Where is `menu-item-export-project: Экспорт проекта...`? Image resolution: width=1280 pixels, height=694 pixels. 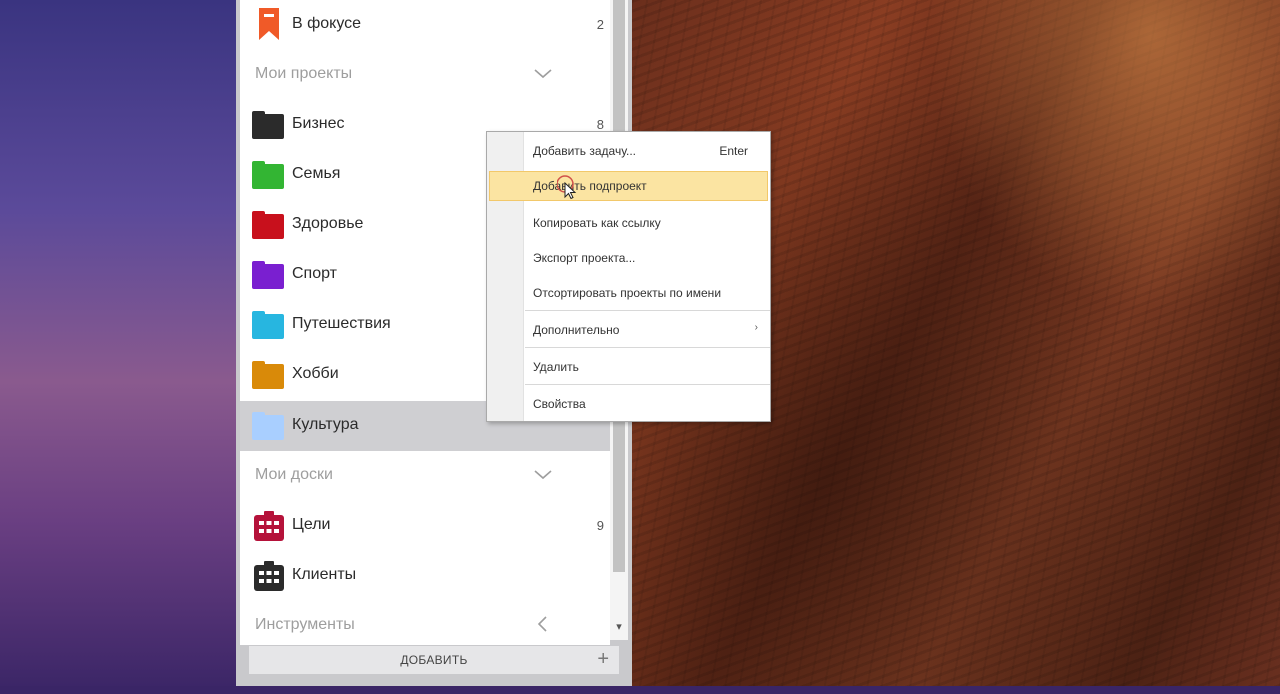 menu-item-export-project: Экспорт проекта... is located at coordinates (628, 258).